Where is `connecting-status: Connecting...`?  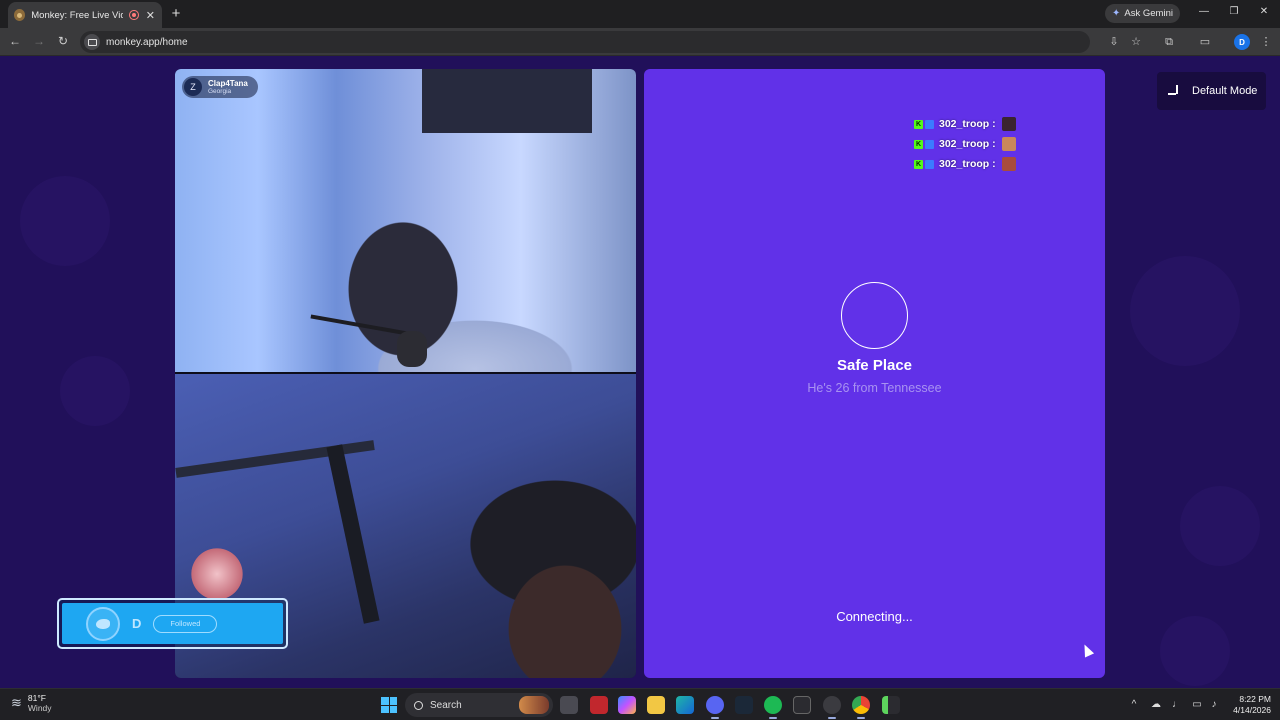 connecting-status: Connecting... is located at coordinates (874, 616).